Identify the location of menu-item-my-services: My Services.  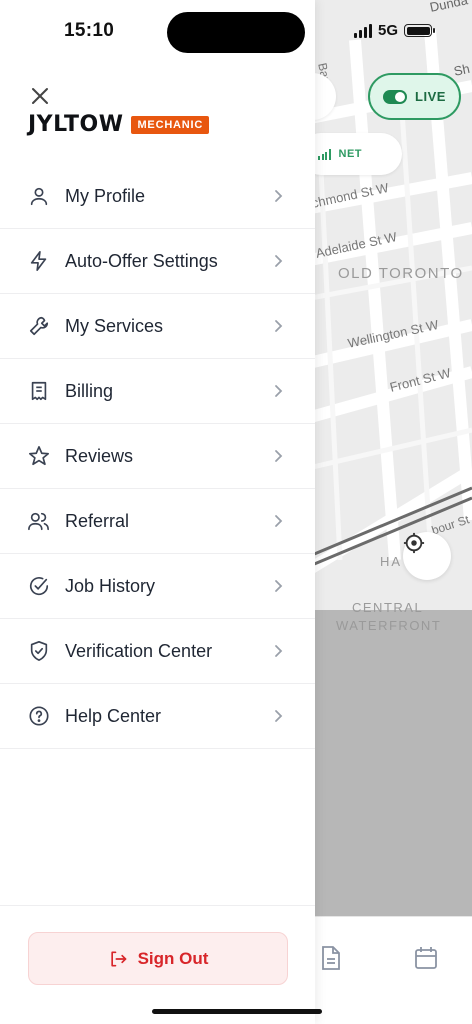
(157, 326).